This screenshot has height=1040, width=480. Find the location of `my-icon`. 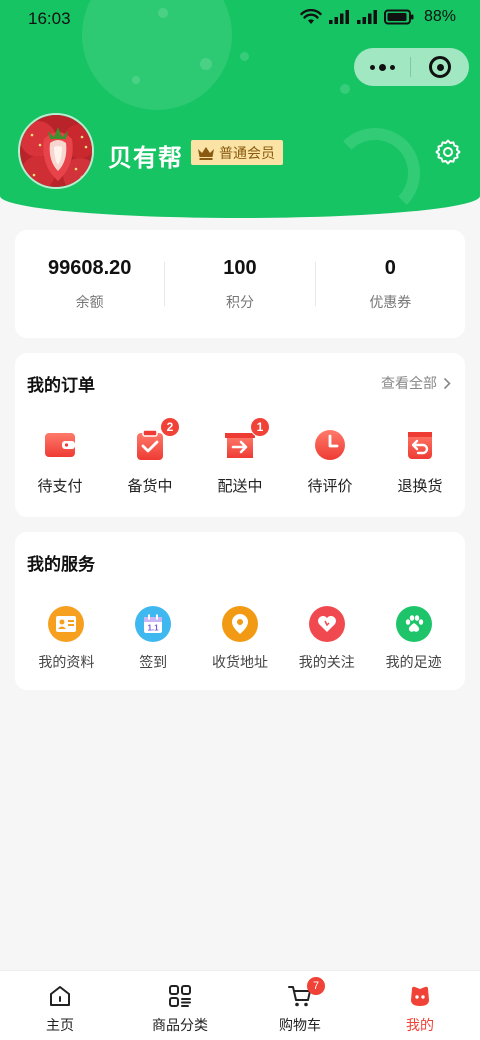

my-icon is located at coordinates (420, 996).